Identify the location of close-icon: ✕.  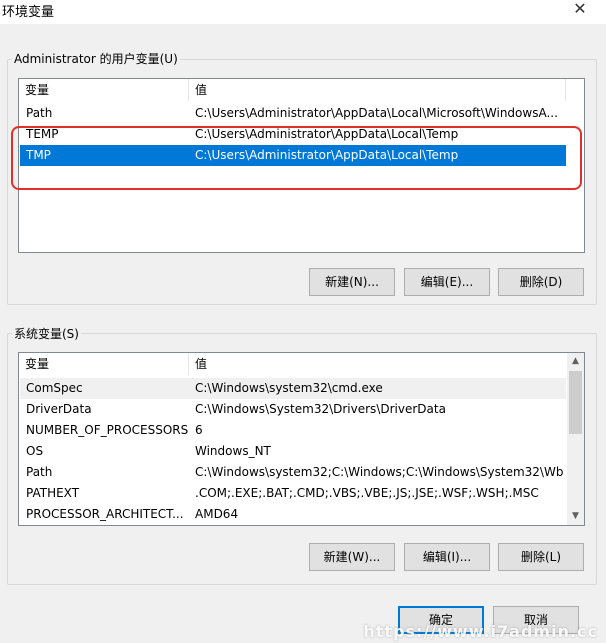
(580, 10).